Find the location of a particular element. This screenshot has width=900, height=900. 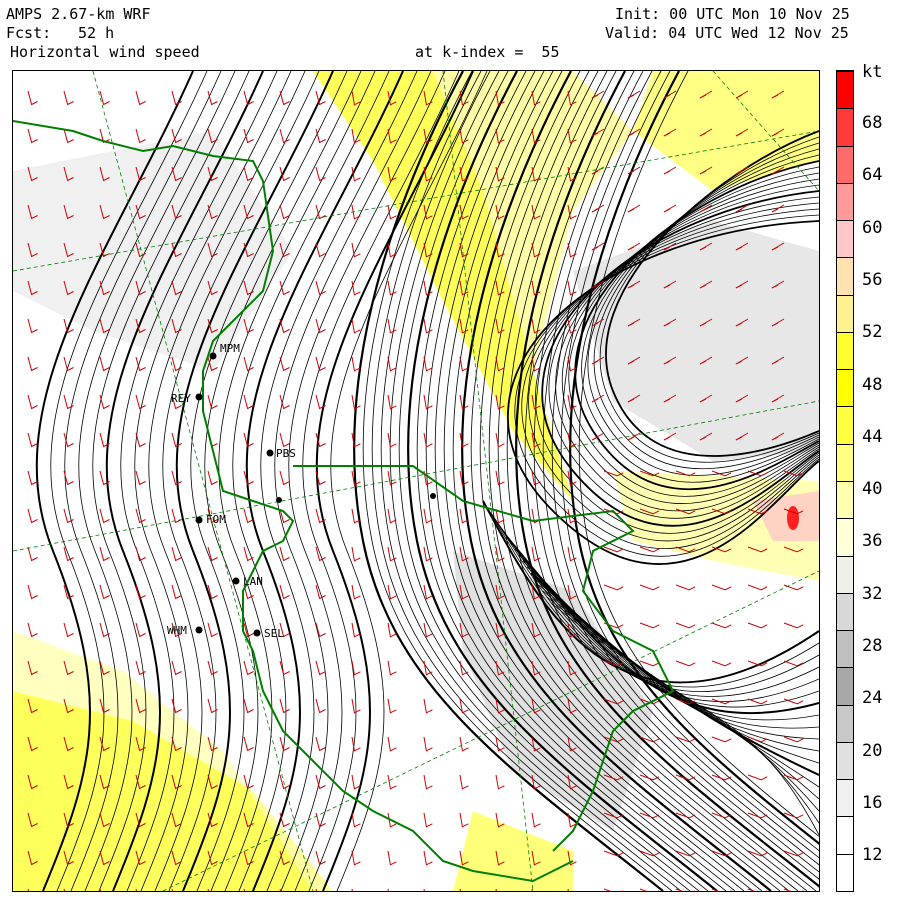

forecast-hours: 52 h is located at coordinates (96, 33).